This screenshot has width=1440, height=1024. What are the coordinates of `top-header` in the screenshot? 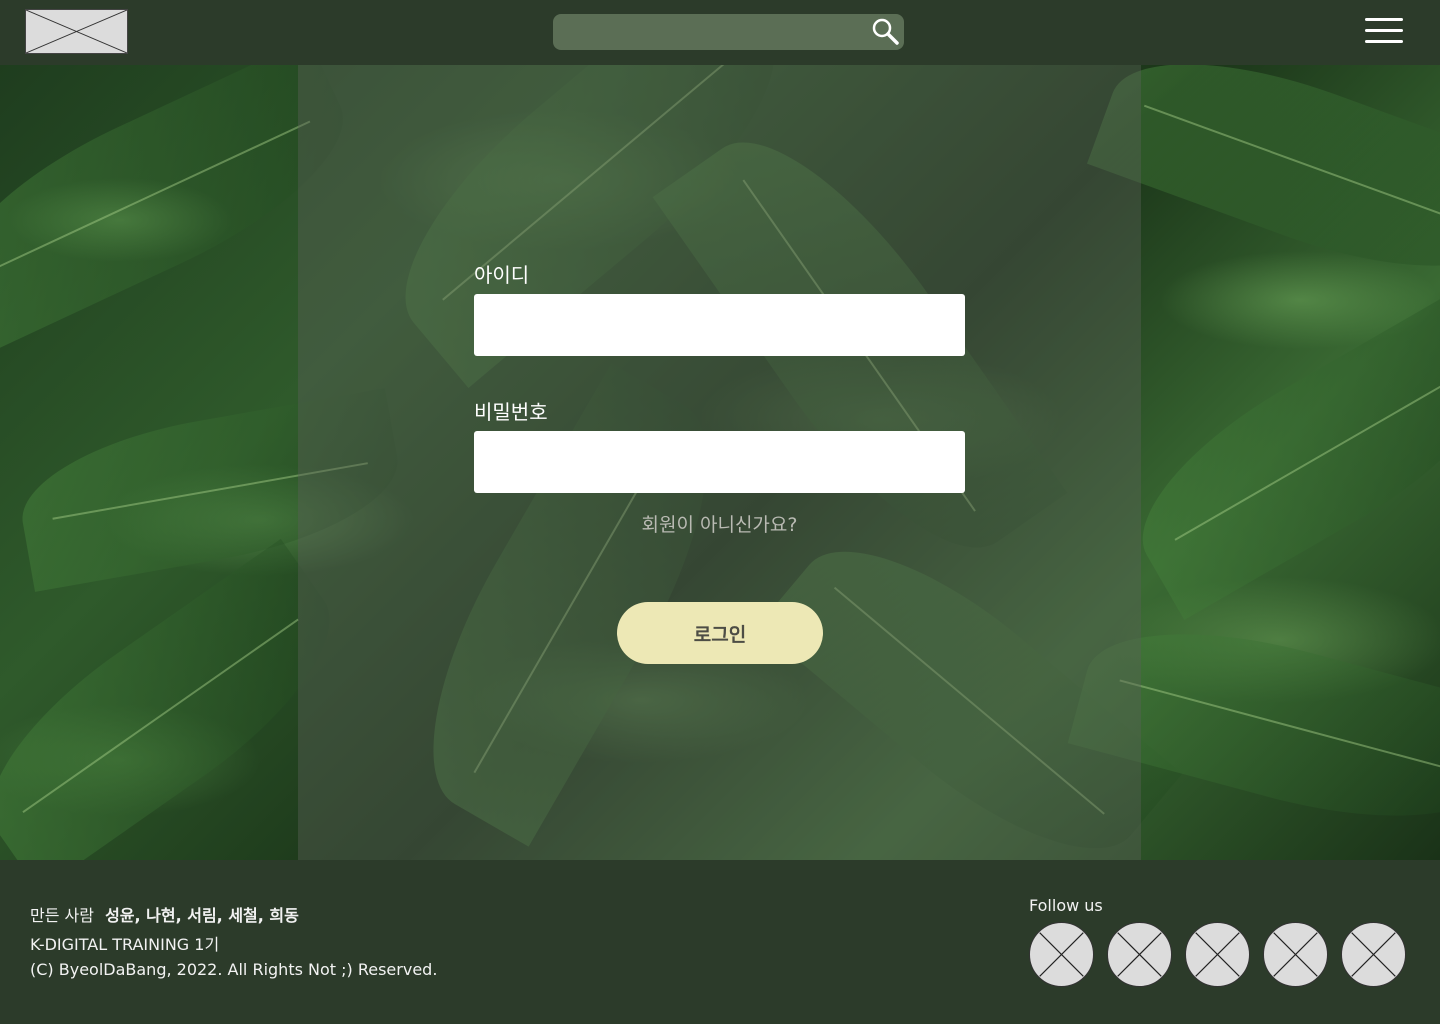 It's located at (720, 32).